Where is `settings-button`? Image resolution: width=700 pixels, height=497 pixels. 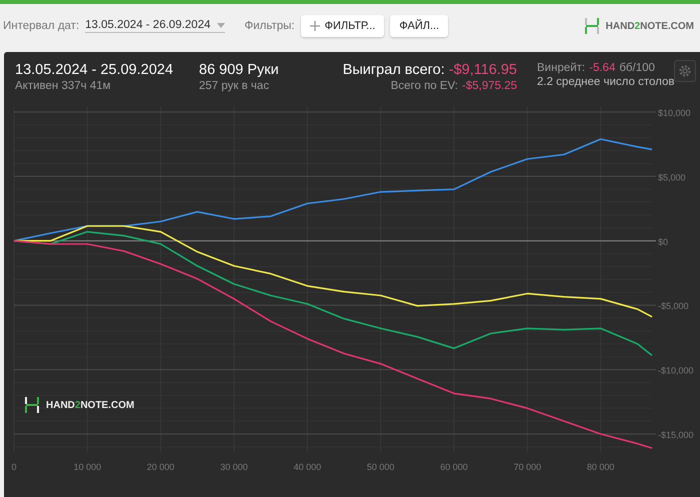 settings-button is located at coordinates (685, 71).